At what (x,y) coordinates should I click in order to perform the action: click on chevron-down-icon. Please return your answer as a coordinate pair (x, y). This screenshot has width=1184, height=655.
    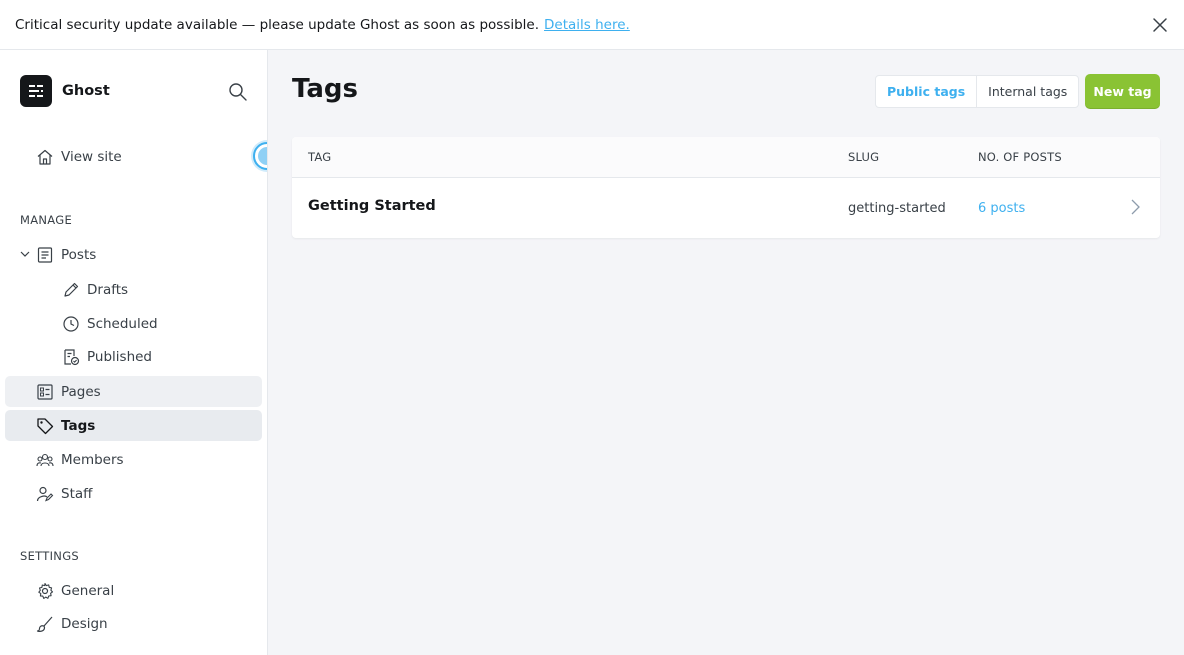
    Looking at the image, I should click on (25, 254).